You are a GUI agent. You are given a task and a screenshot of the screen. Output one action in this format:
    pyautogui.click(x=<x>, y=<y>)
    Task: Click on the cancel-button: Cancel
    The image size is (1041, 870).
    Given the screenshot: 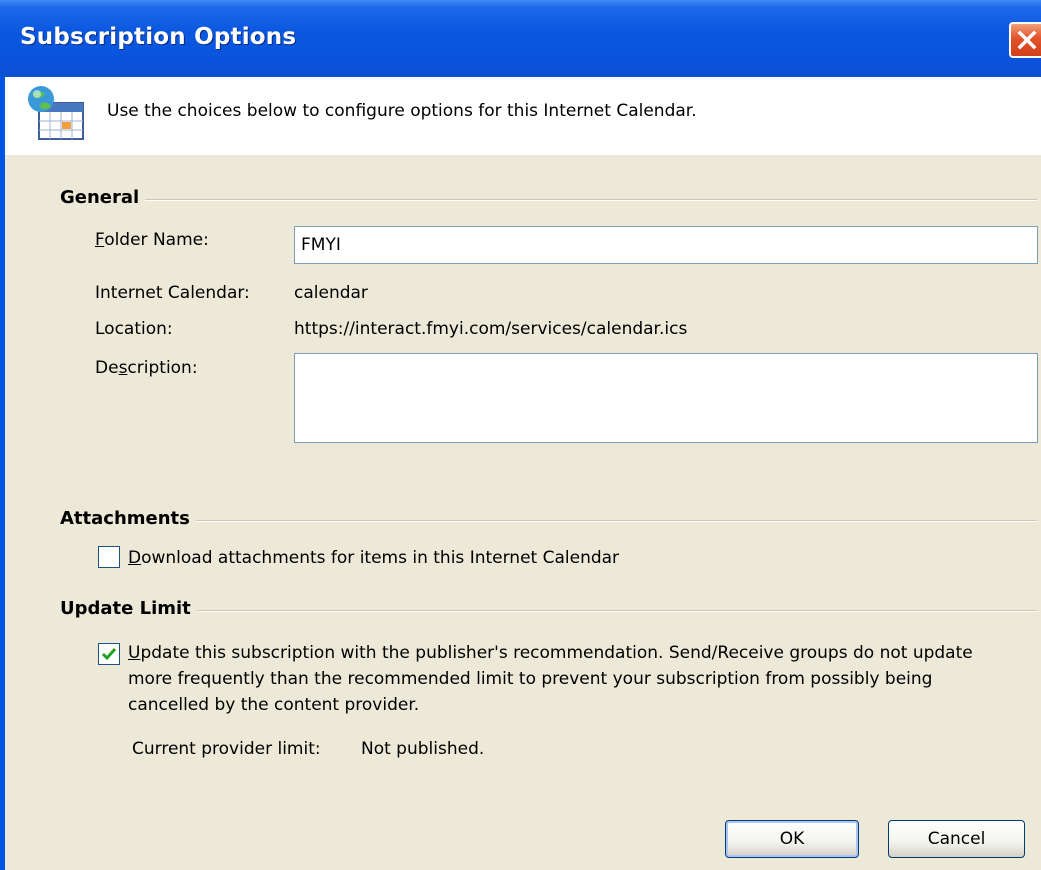 What is the action you would take?
    pyautogui.click(x=956, y=839)
    